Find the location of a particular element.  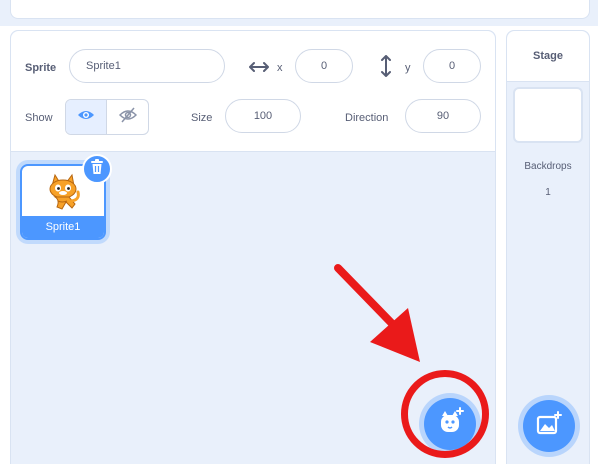

y-label: y is located at coordinates (408, 68).